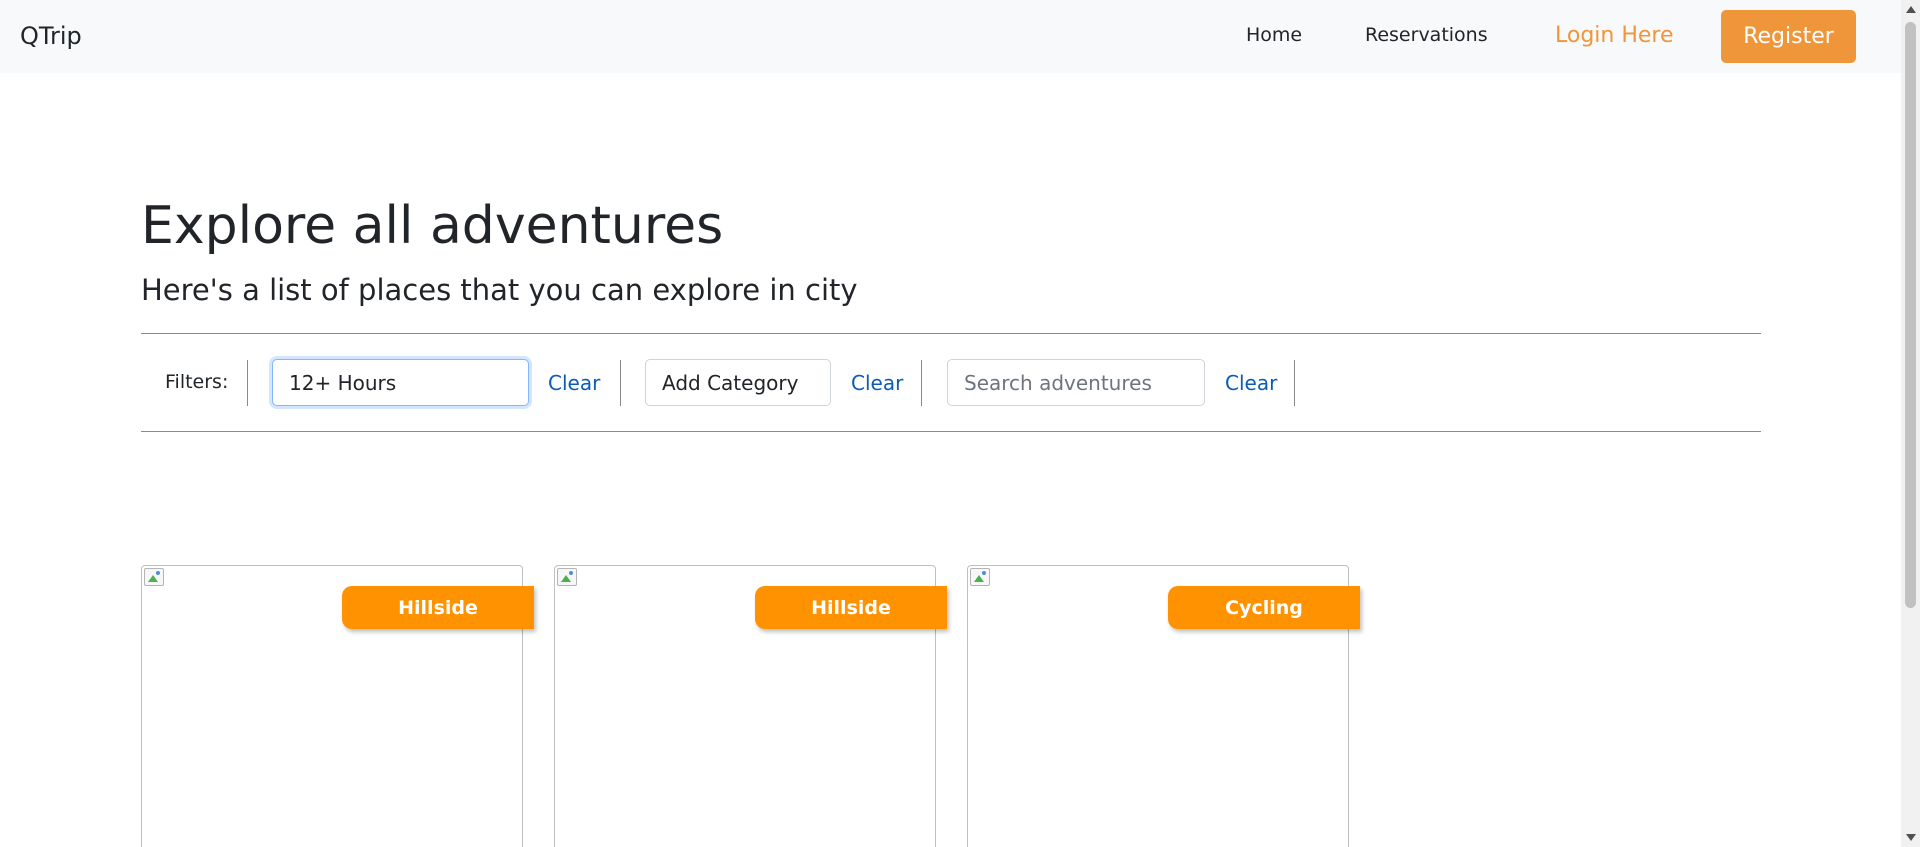 Image resolution: width=1920 pixels, height=847 pixels. I want to click on search-input: Search adventures, so click(1076, 382).